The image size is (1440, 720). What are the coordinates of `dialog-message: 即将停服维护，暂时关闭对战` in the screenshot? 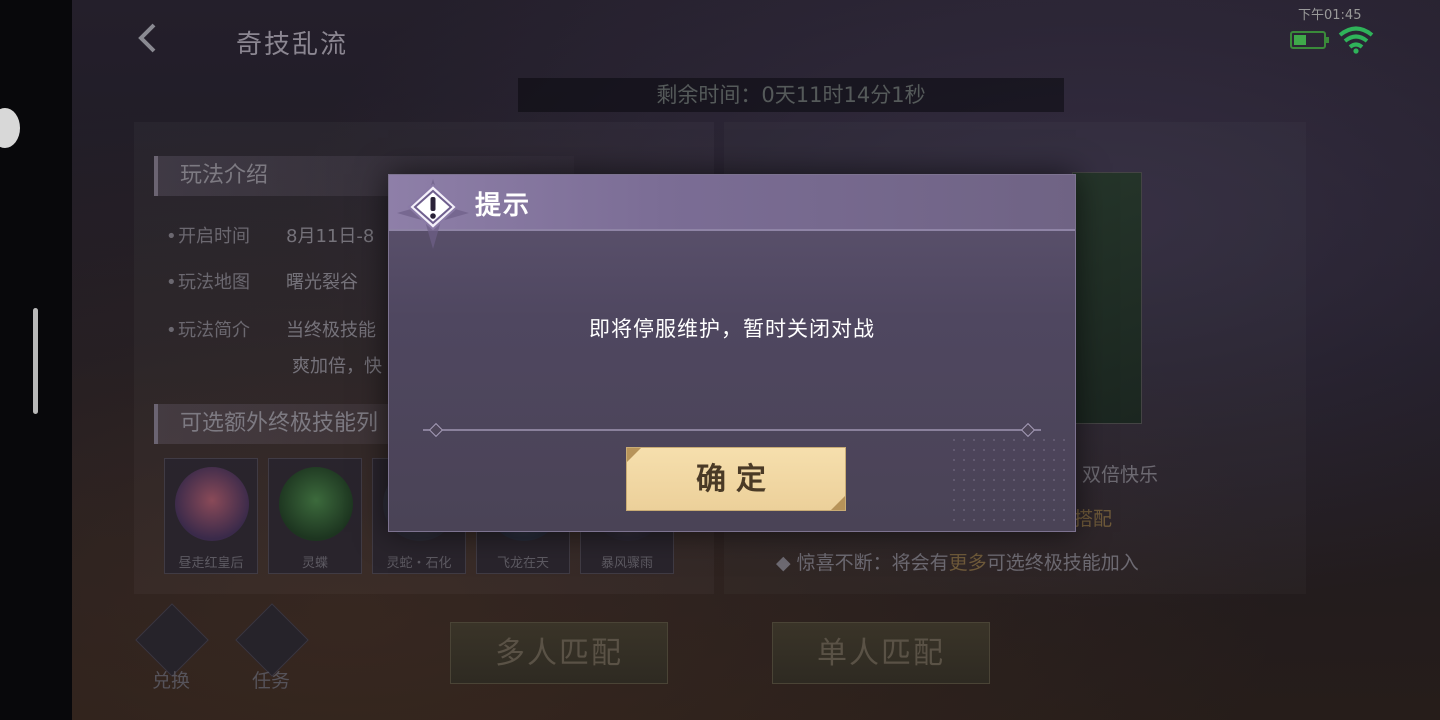 It's located at (732, 329).